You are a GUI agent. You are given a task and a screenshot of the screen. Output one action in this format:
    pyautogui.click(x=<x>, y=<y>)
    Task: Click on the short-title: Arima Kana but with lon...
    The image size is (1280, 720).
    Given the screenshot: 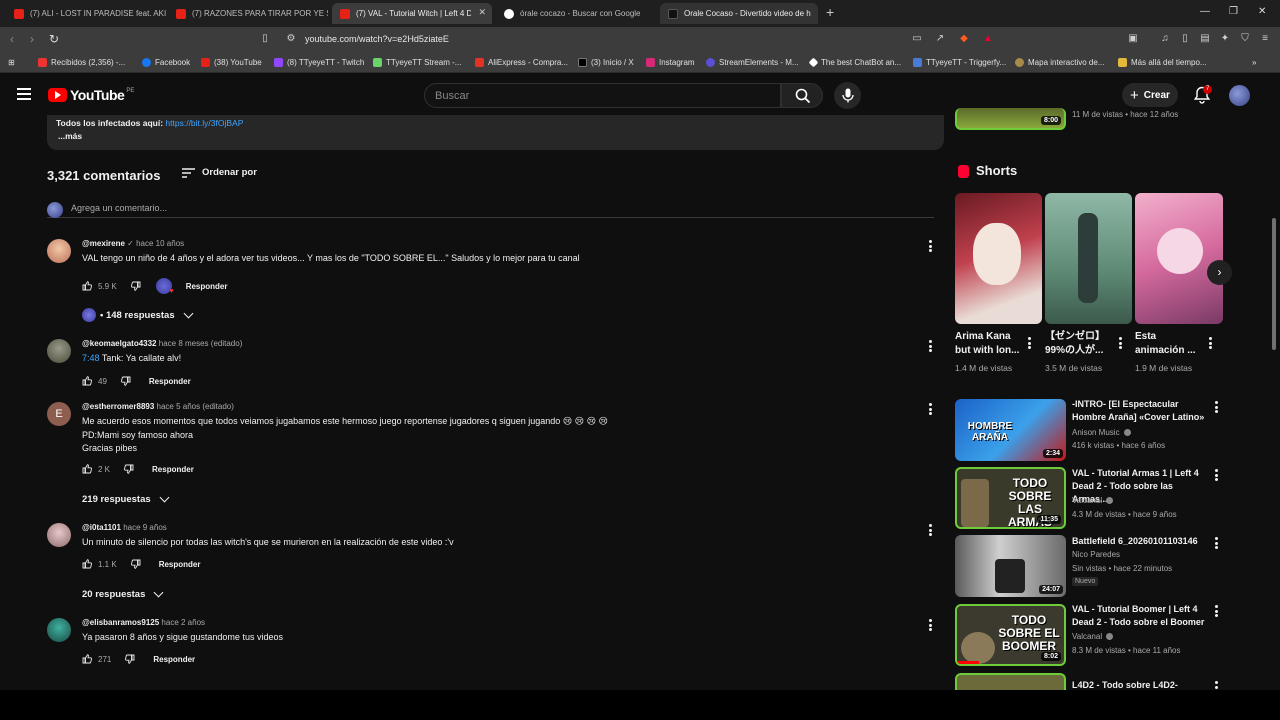 What is the action you would take?
    pyautogui.click(x=991, y=344)
    